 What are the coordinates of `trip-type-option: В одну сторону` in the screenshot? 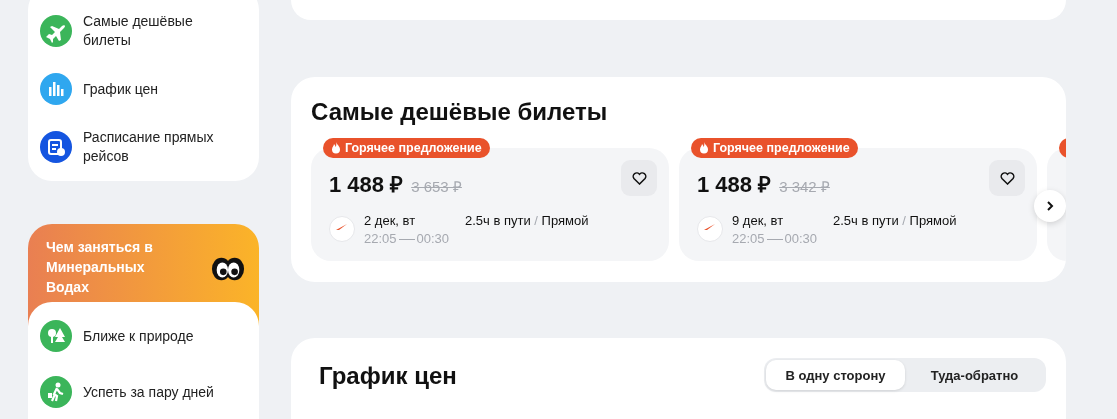 It's located at (835, 375).